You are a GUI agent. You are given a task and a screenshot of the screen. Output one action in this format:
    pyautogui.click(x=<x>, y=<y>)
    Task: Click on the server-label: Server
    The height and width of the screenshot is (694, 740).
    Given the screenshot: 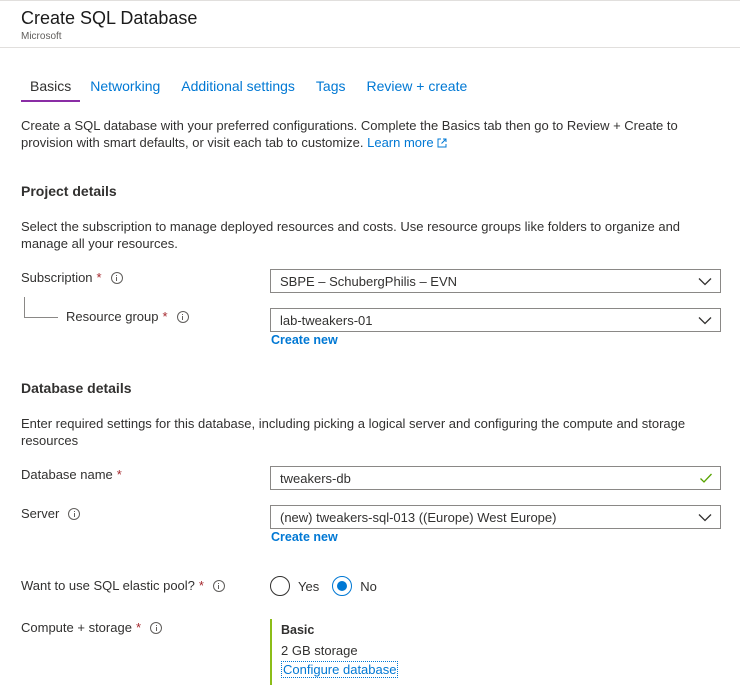 What is the action you would take?
    pyautogui.click(x=51, y=513)
    